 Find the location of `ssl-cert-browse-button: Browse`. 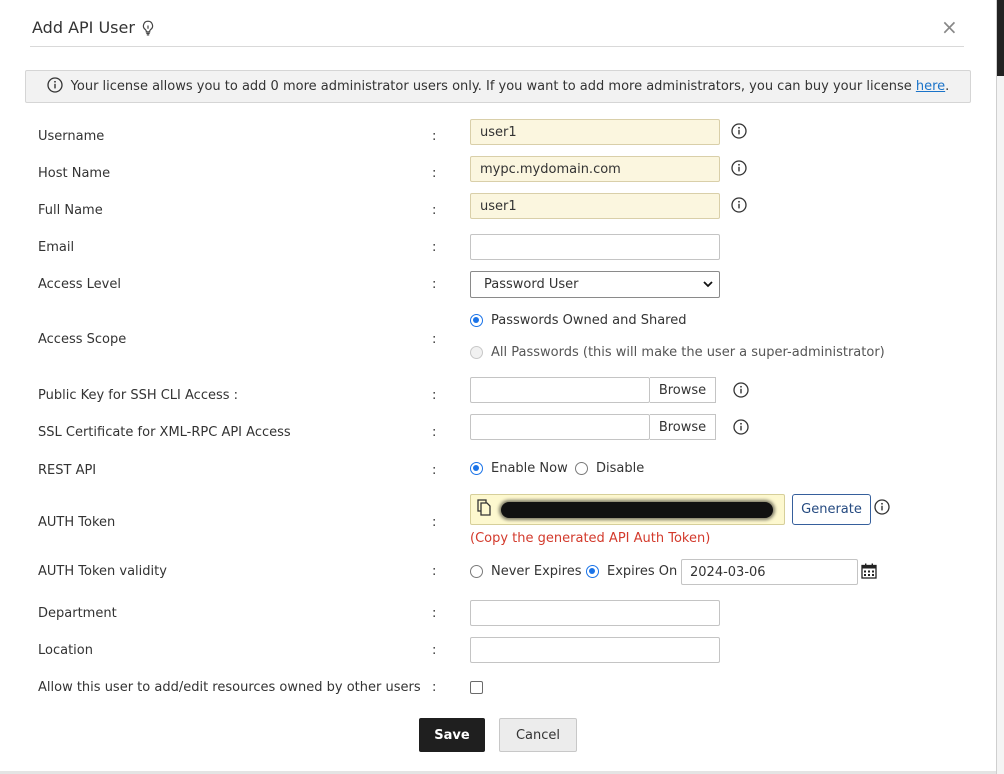

ssl-cert-browse-button: Browse is located at coordinates (683, 427).